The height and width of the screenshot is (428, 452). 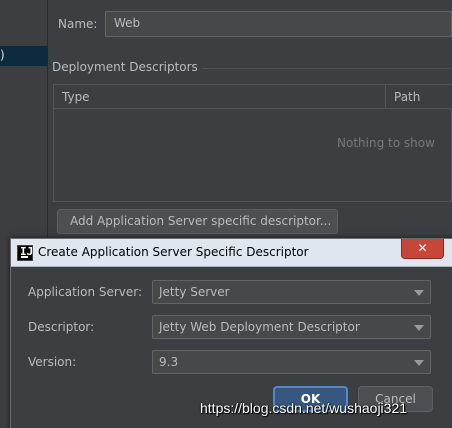 What do you see at coordinates (127, 23) in the screenshot?
I see `name-field-value: Web` at bounding box center [127, 23].